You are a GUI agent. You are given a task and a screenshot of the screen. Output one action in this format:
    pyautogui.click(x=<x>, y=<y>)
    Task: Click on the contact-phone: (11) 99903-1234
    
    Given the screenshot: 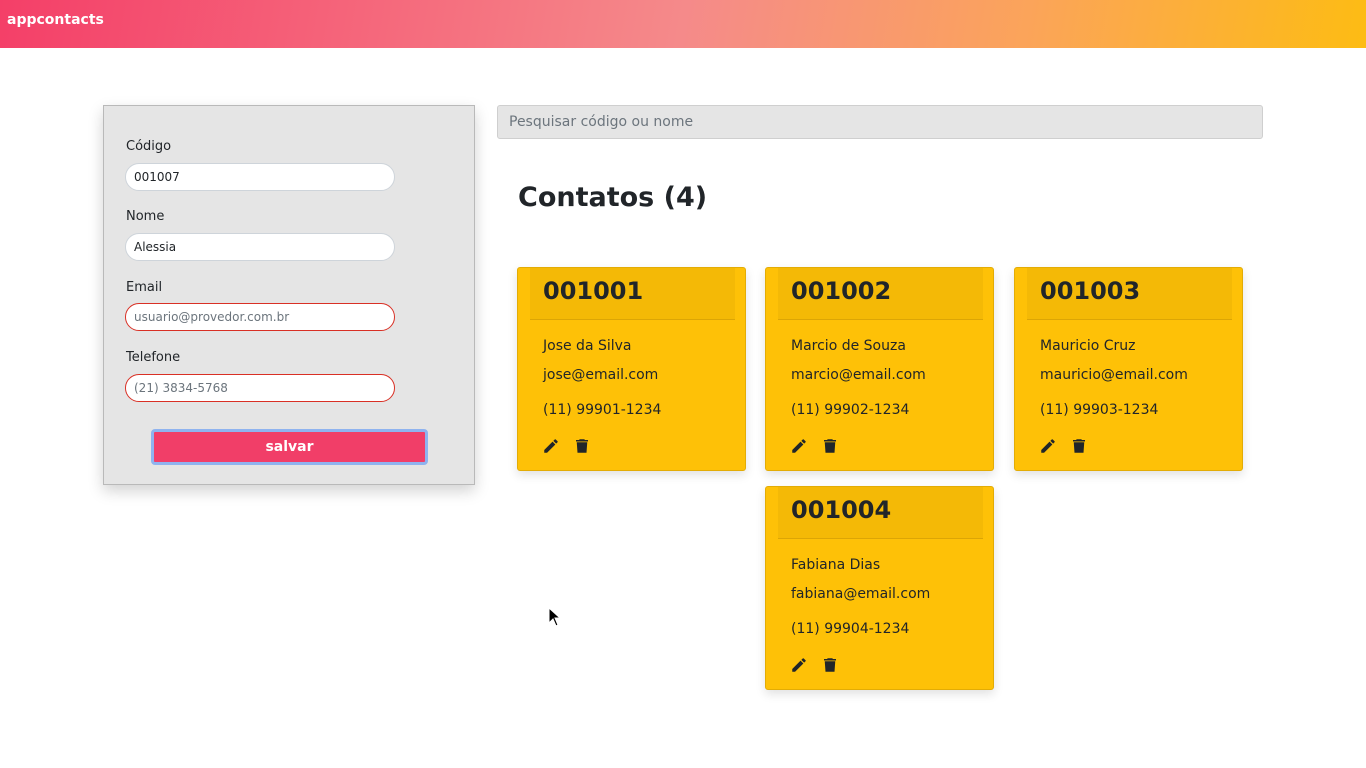 What is the action you would take?
    pyautogui.click(x=1099, y=410)
    